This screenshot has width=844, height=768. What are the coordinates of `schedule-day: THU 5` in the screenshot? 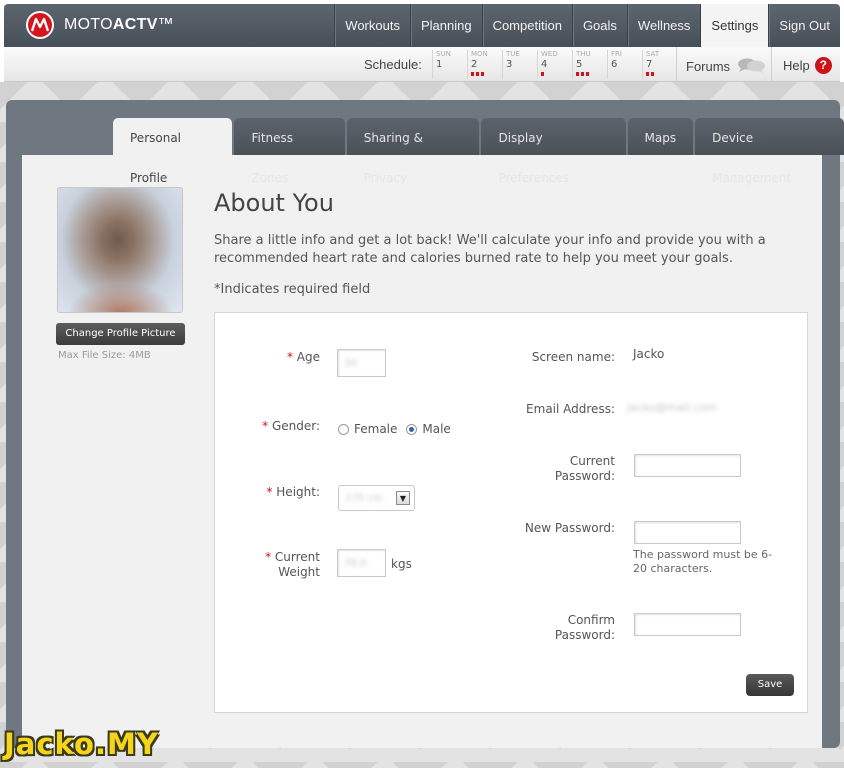 It's located at (589, 64).